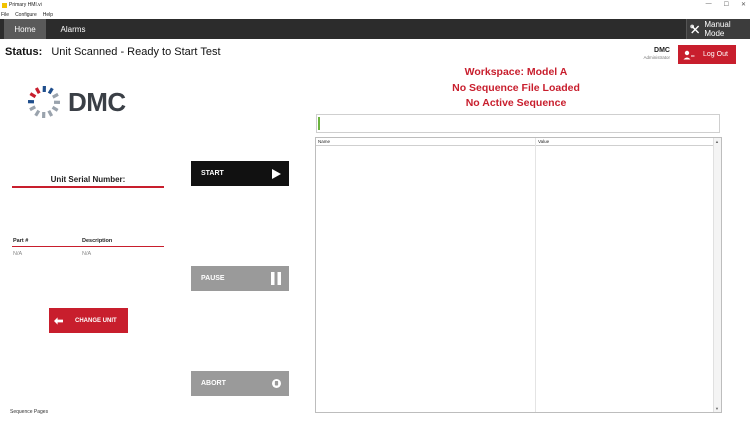 The width and height of the screenshot is (750, 423). Describe the element at coordinates (25, 5) in the screenshot. I see `window-title: Primary HMI.vi` at that location.